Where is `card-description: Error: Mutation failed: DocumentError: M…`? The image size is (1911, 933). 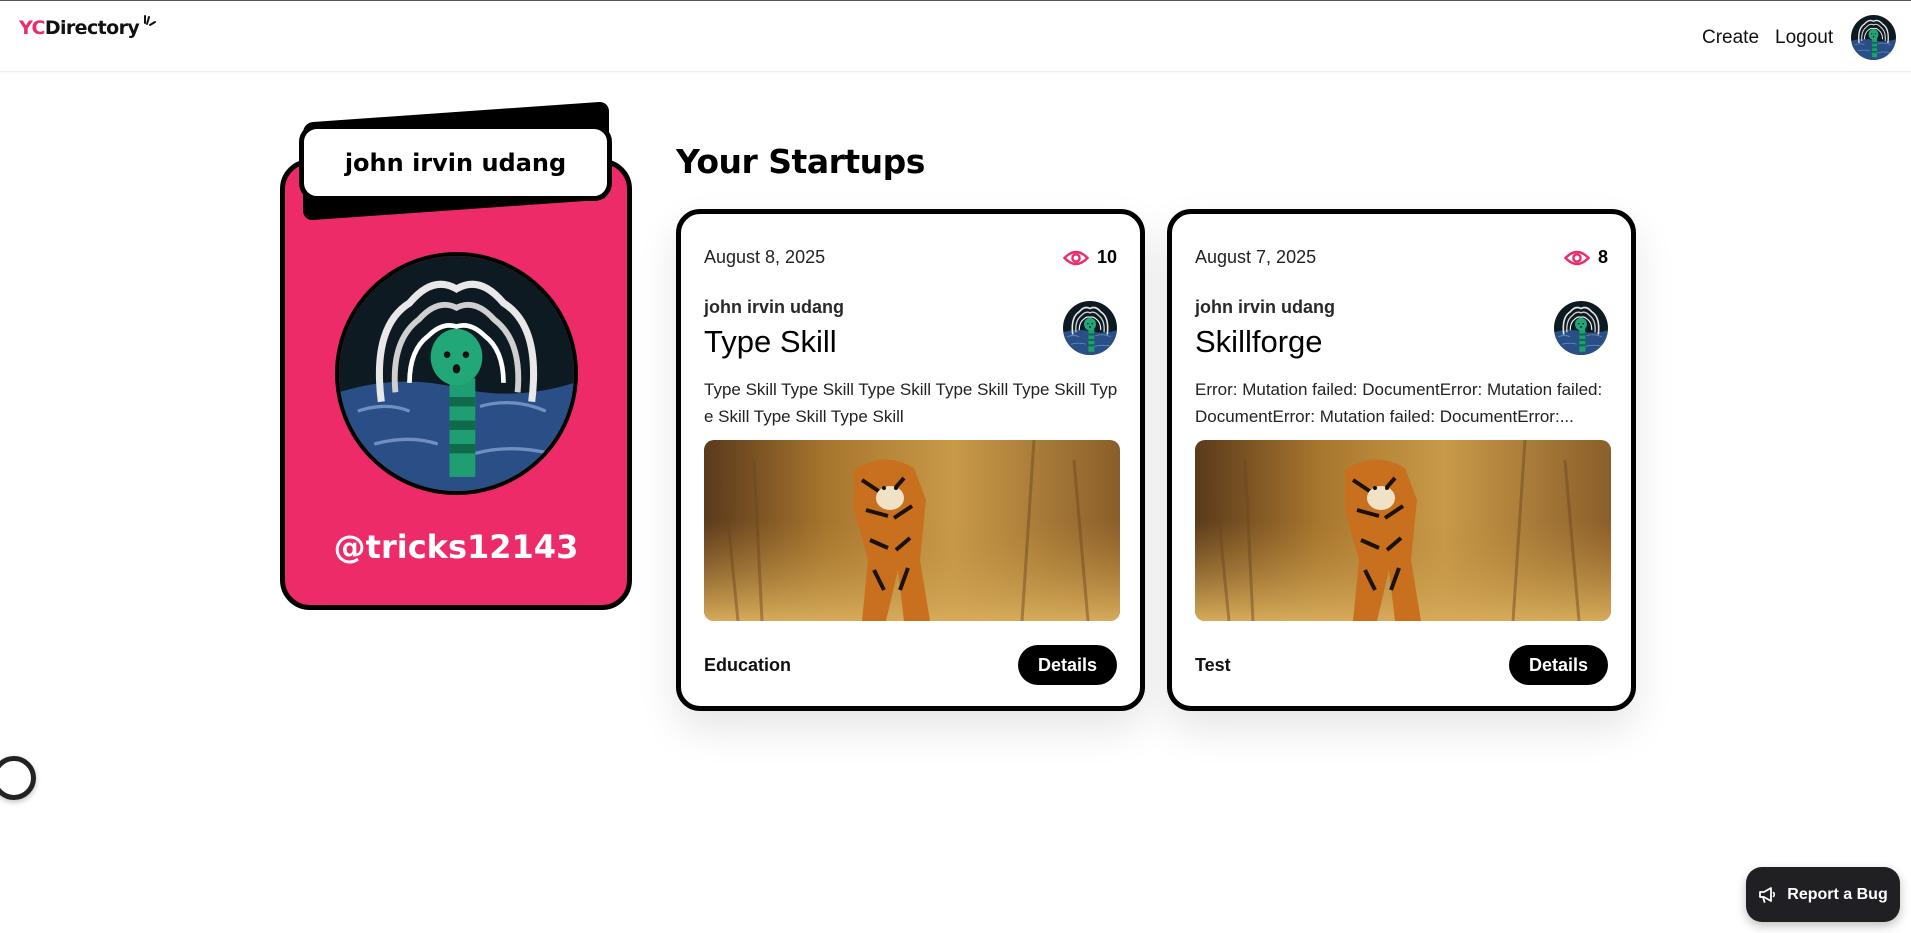
card-description: Error: Mutation failed: DocumentError: M… is located at coordinates (1399, 403).